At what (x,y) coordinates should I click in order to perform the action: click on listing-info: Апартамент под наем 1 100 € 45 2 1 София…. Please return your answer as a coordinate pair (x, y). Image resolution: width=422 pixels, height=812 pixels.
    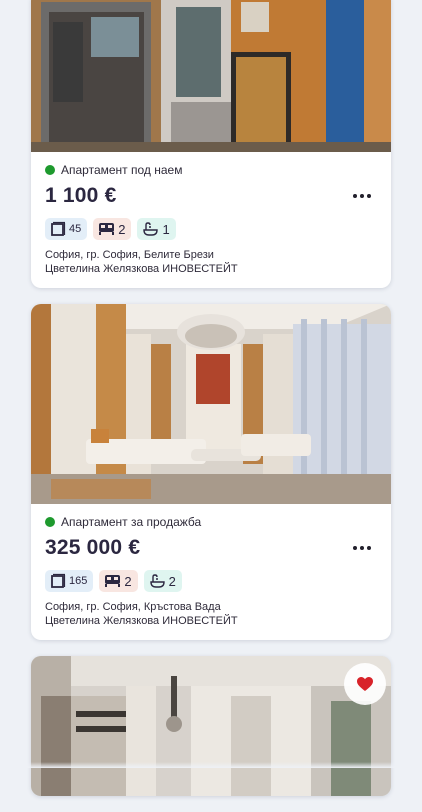
    Looking at the image, I should click on (211, 220).